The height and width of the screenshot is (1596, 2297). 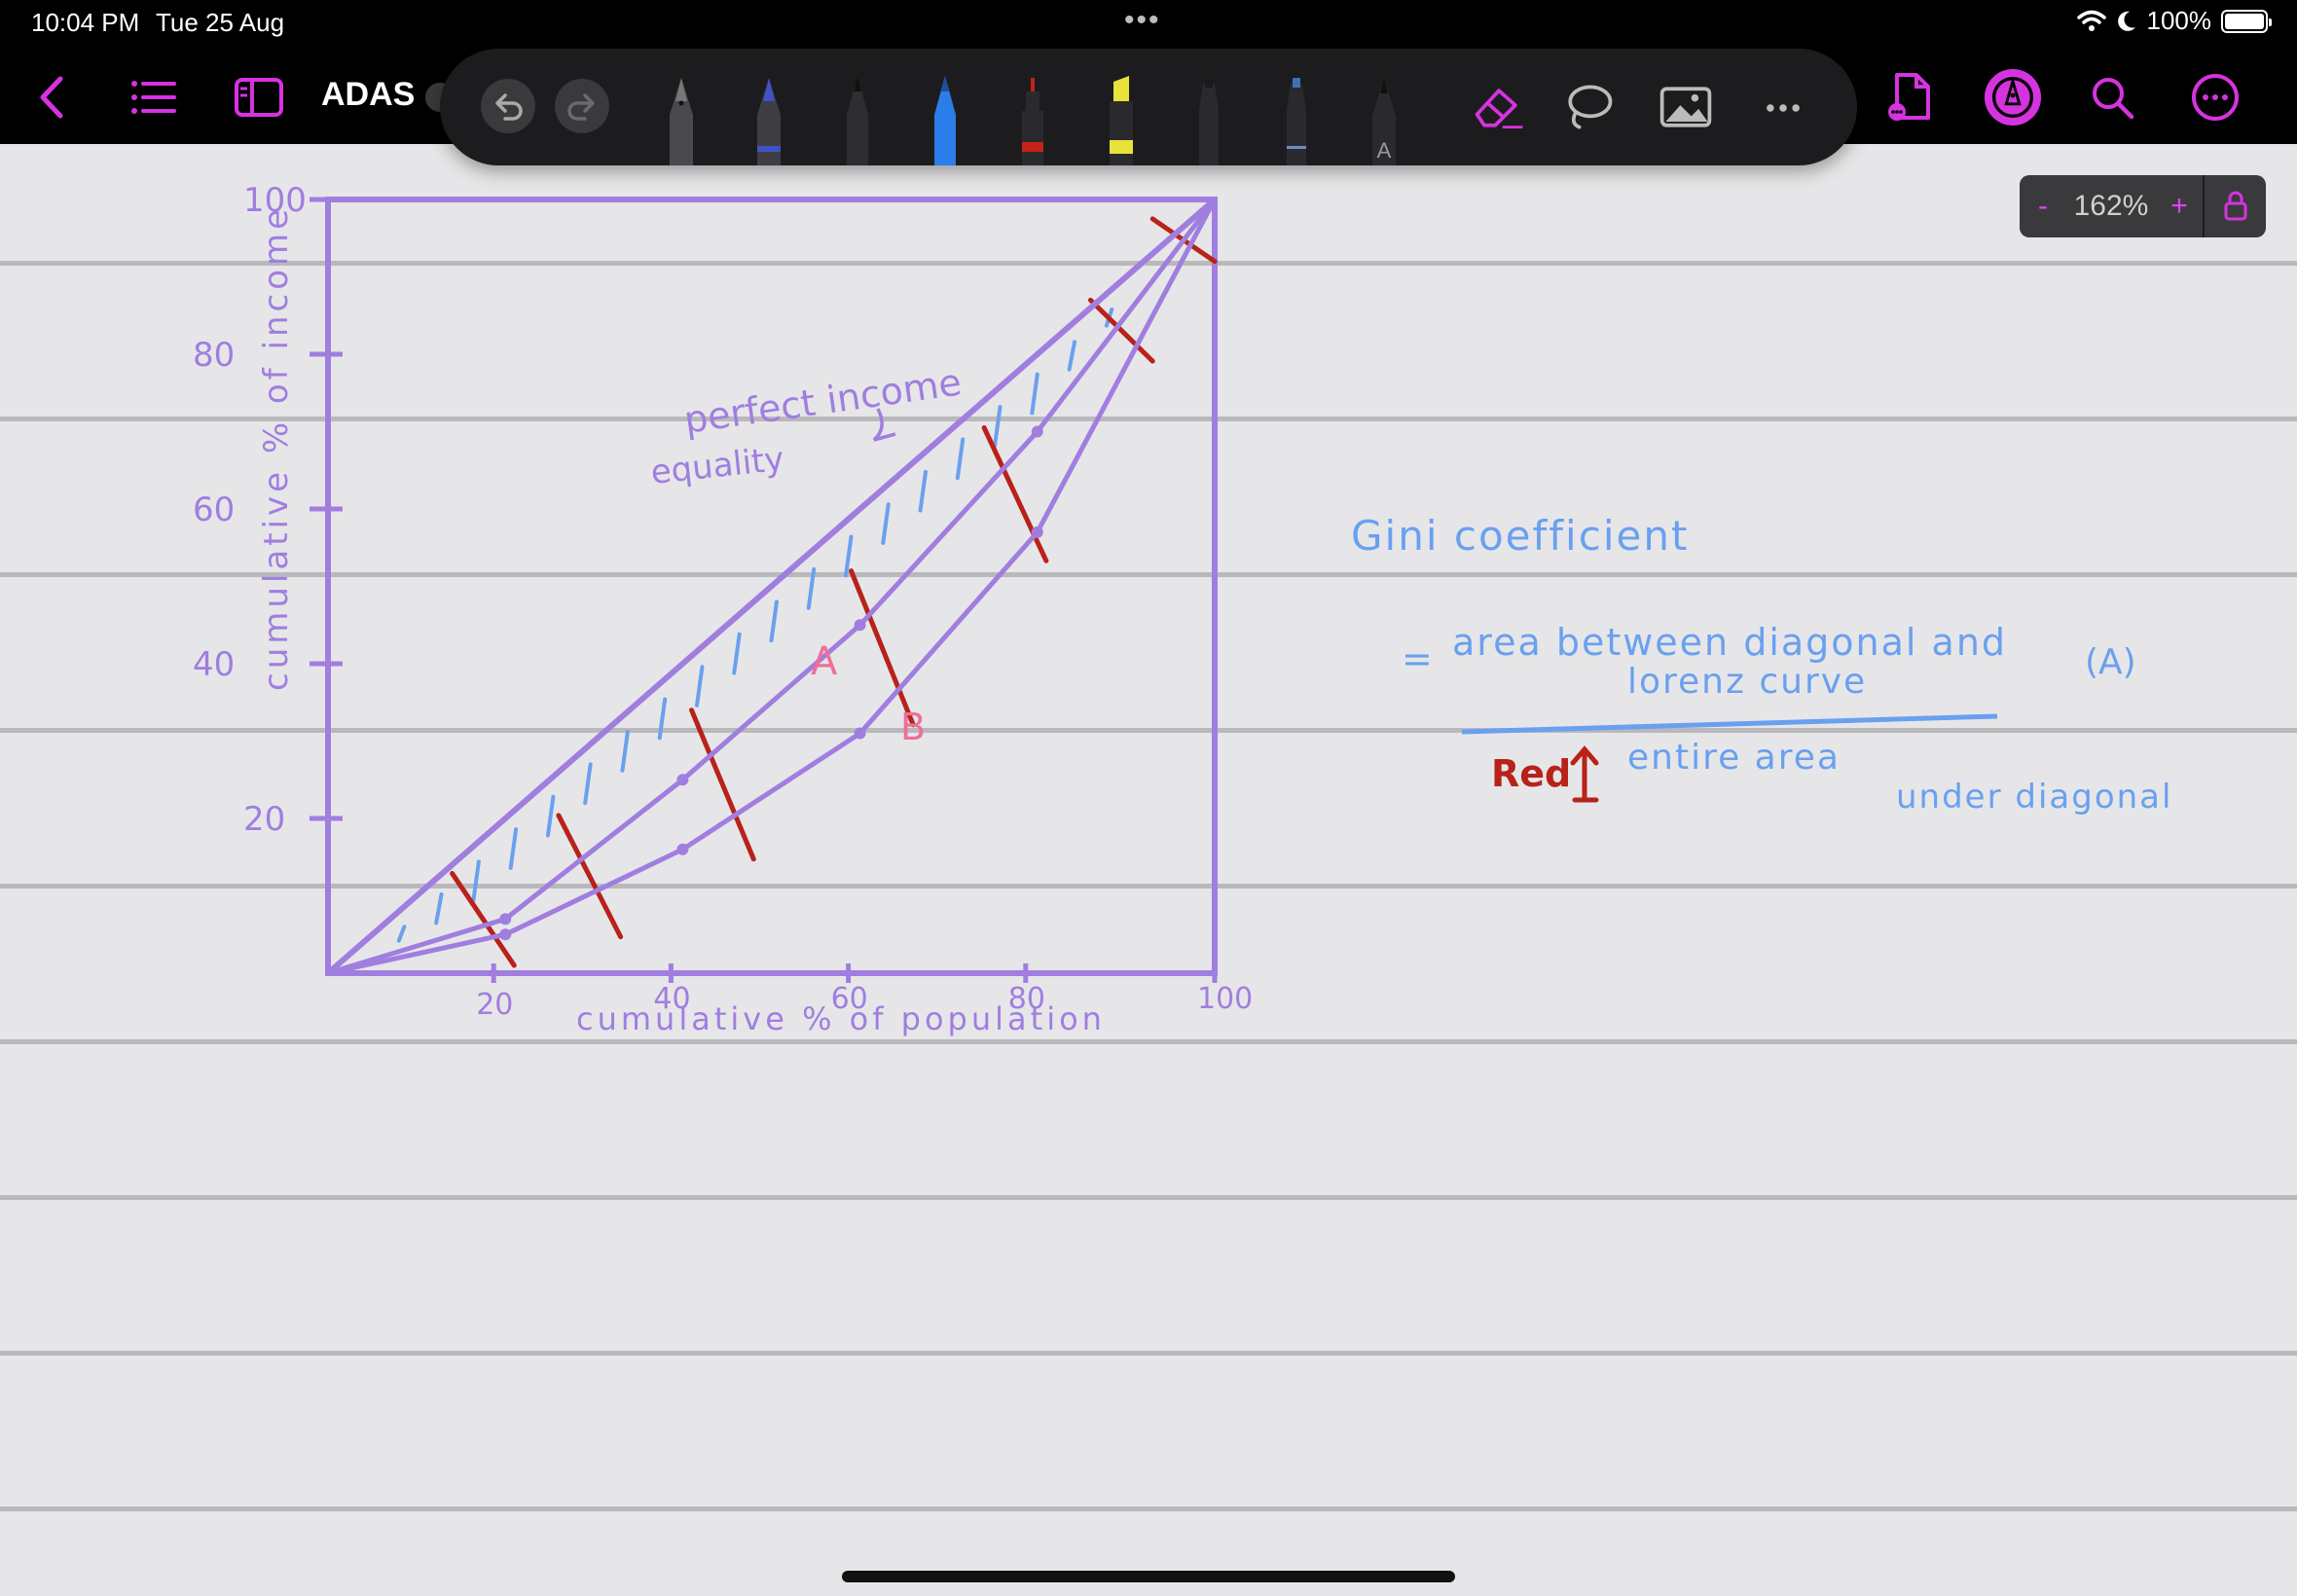 What do you see at coordinates (822, 401) in the screenshot?
I see `perfect-equality-note-line1: perfect income` at bounding box center [822, 401].